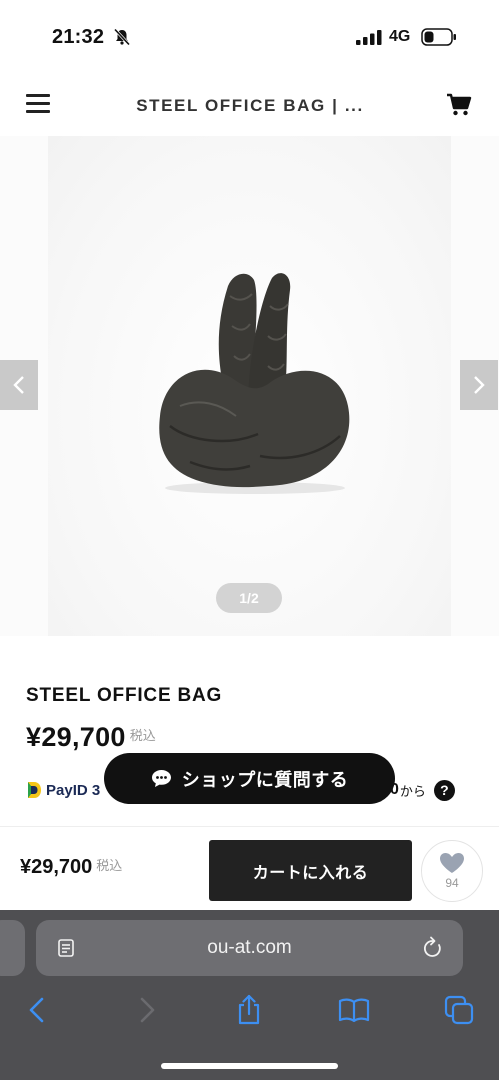 The image size is (499, 1080). What do you see at coordinates (109, 865) in the screenshot?
I see `buy-bar-tax-label: 税込` at bounding box center [109, 865].